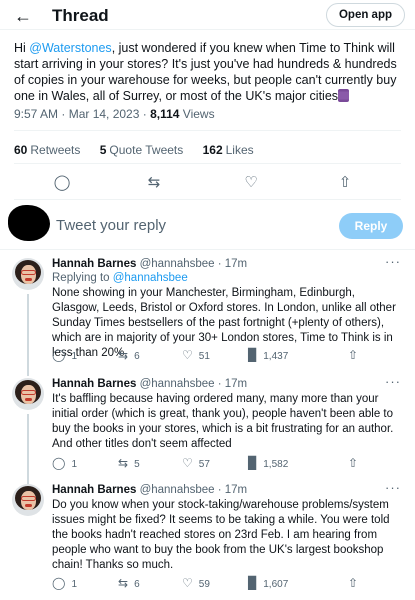 This screenshot has width=415, height=600. What do you see at coordinates (222, 355) in the screenshot?
I see `reply-actions: ◯ 1 ⇆ 6 ♡ 51 ▉ 1,437 ⇧` at bounding box center [222, 355].